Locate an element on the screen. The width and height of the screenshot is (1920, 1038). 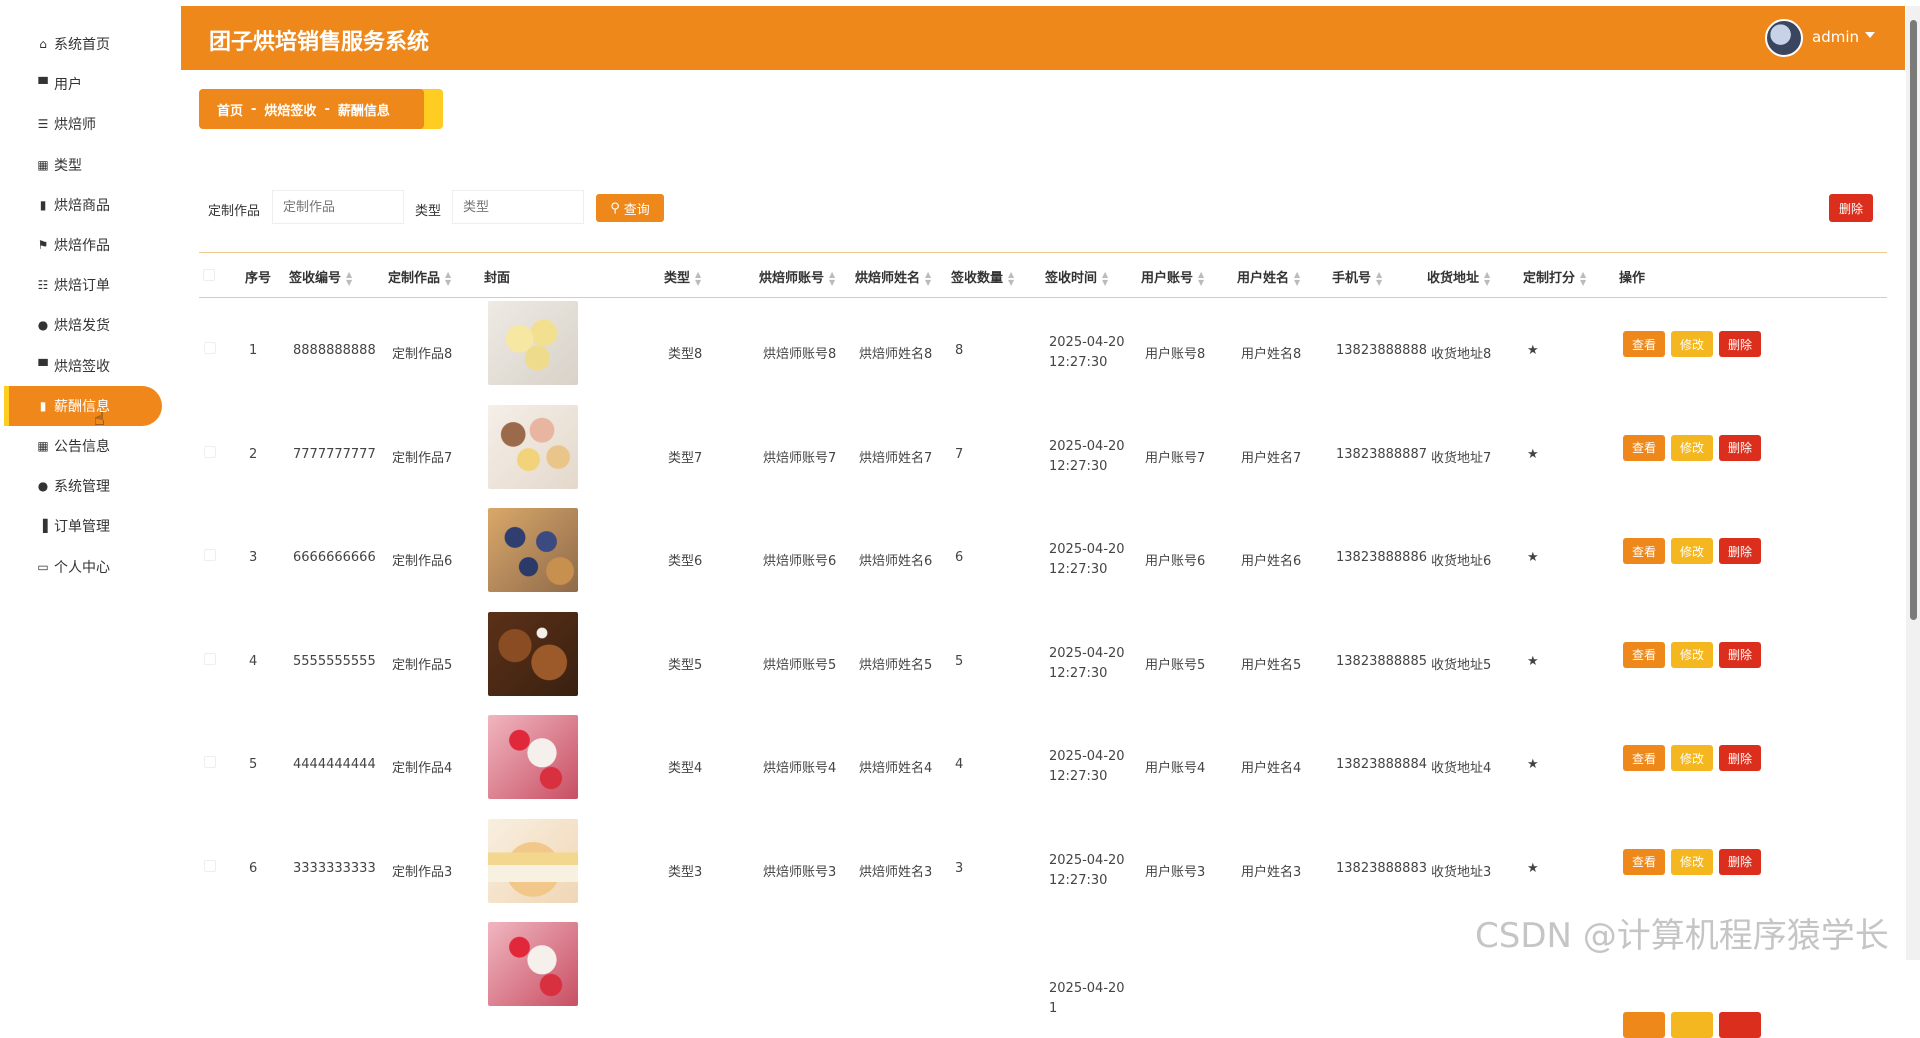
column-header-12: 收货地址 ▲ ▼ is located at coordinates (1458, 277).